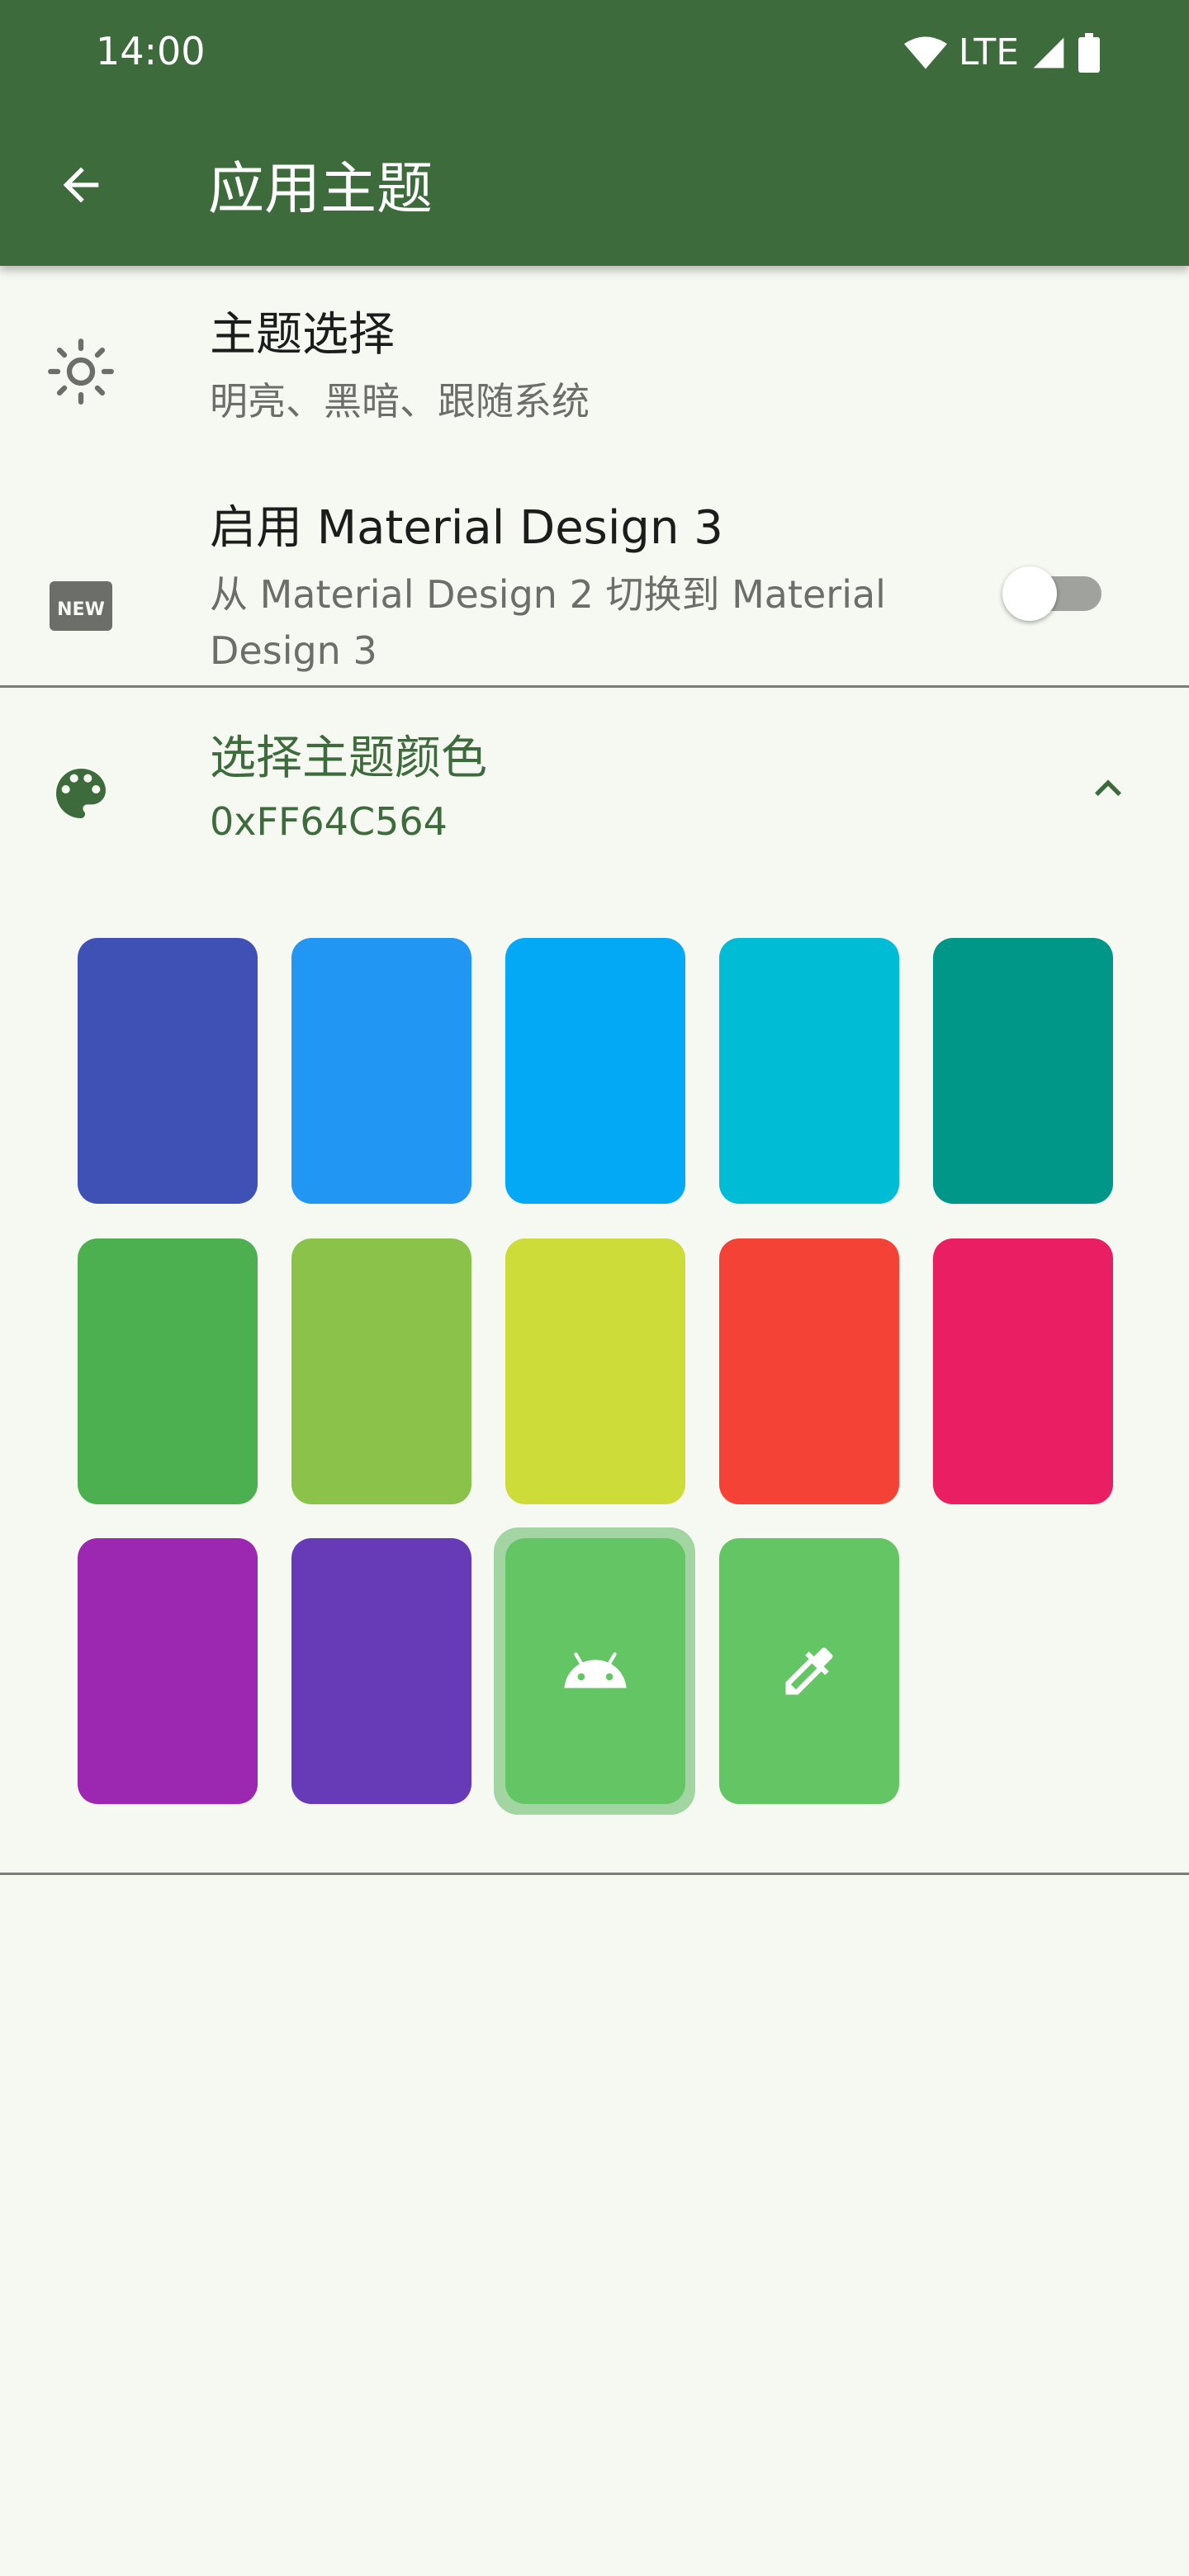 This screenshot has height=2576, width=1189. I want to click on collapse-button, so click(1108, 788).